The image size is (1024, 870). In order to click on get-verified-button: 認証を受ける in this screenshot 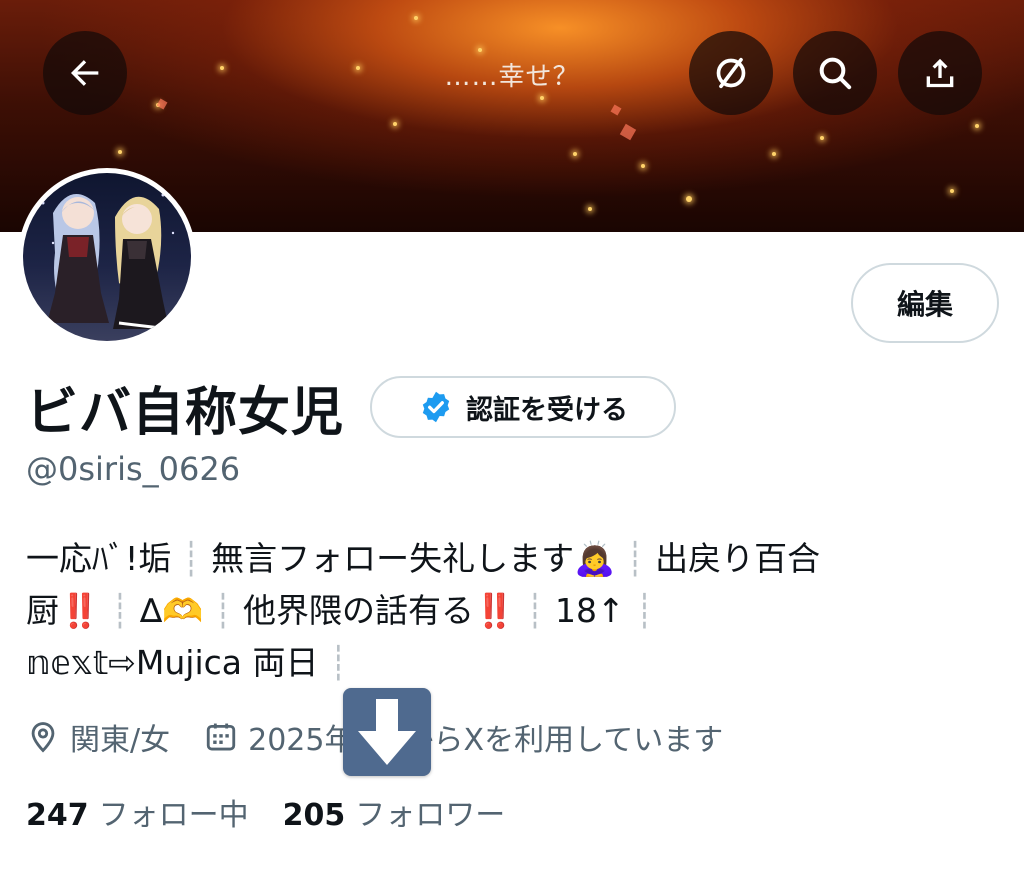, I will do `click(523, 407)`.